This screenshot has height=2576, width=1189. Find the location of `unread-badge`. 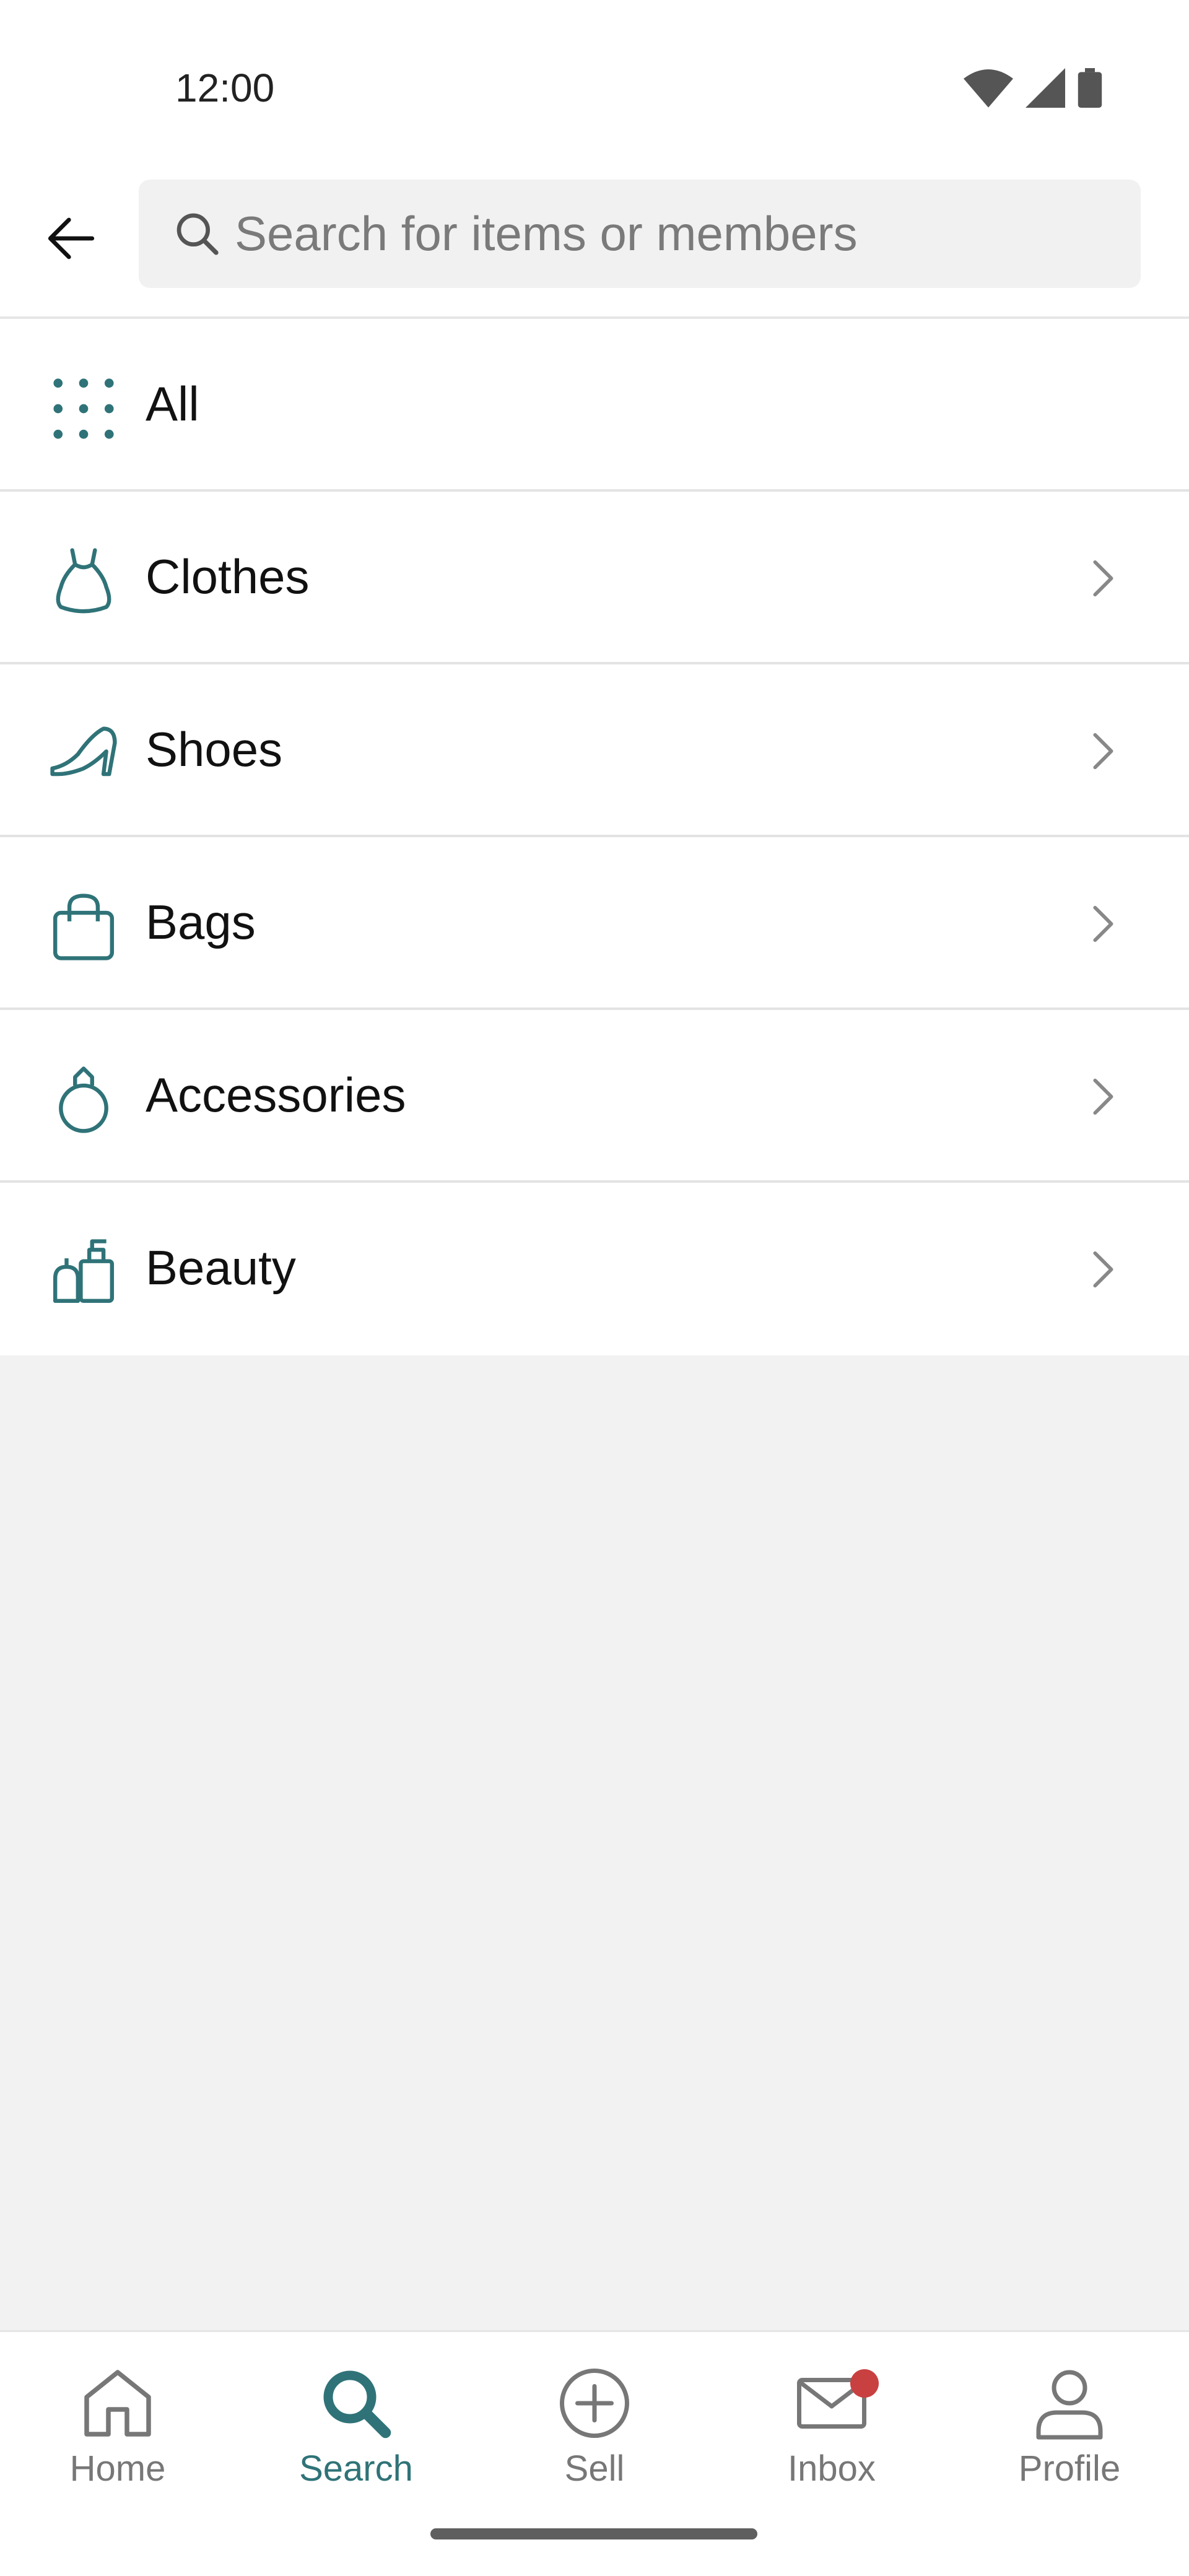

unread-badge is located at coordinates (864, 2383).